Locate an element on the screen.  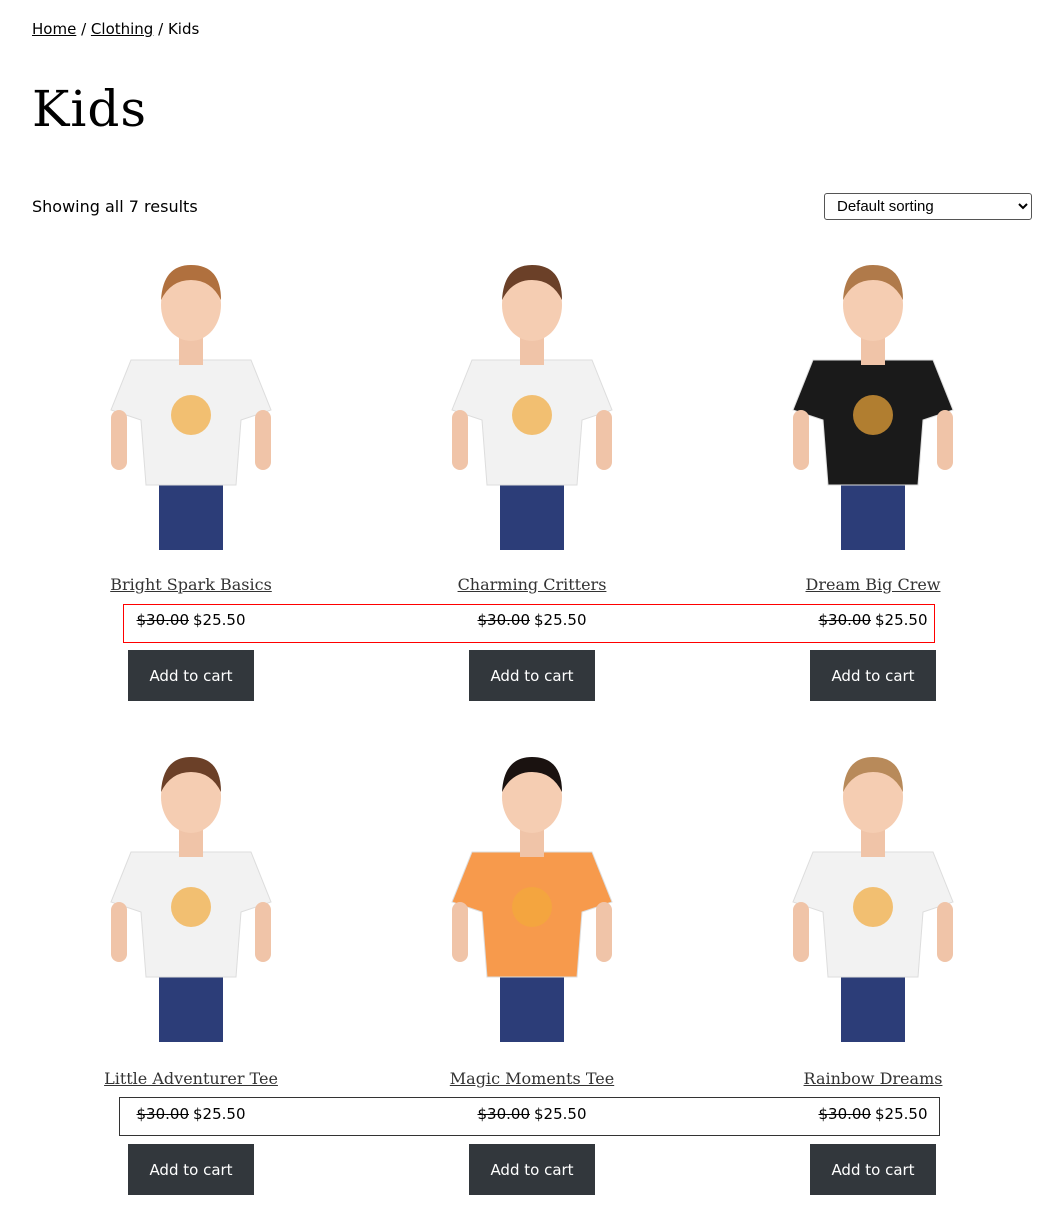
product-title: Little Adventurer Tee is located at coordinates (191, 1078).